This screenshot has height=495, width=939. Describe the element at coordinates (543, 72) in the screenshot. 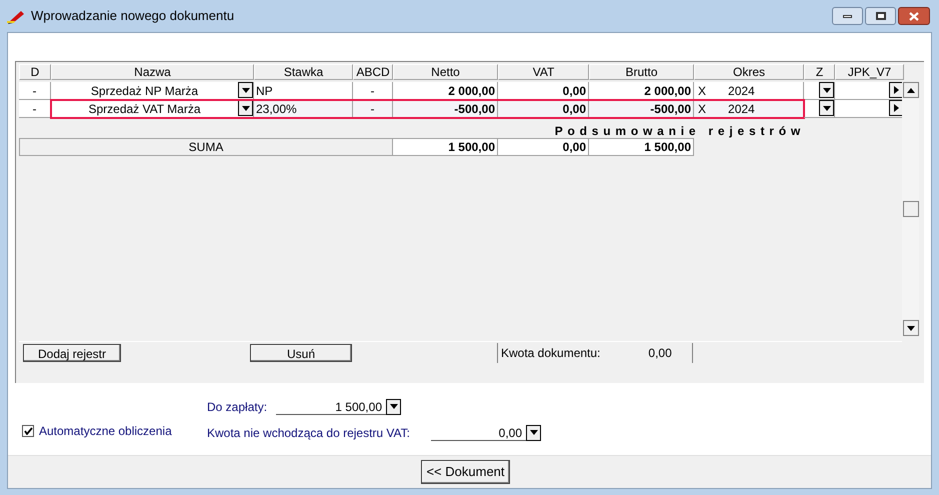

I see `column-header: VAT` at that location.